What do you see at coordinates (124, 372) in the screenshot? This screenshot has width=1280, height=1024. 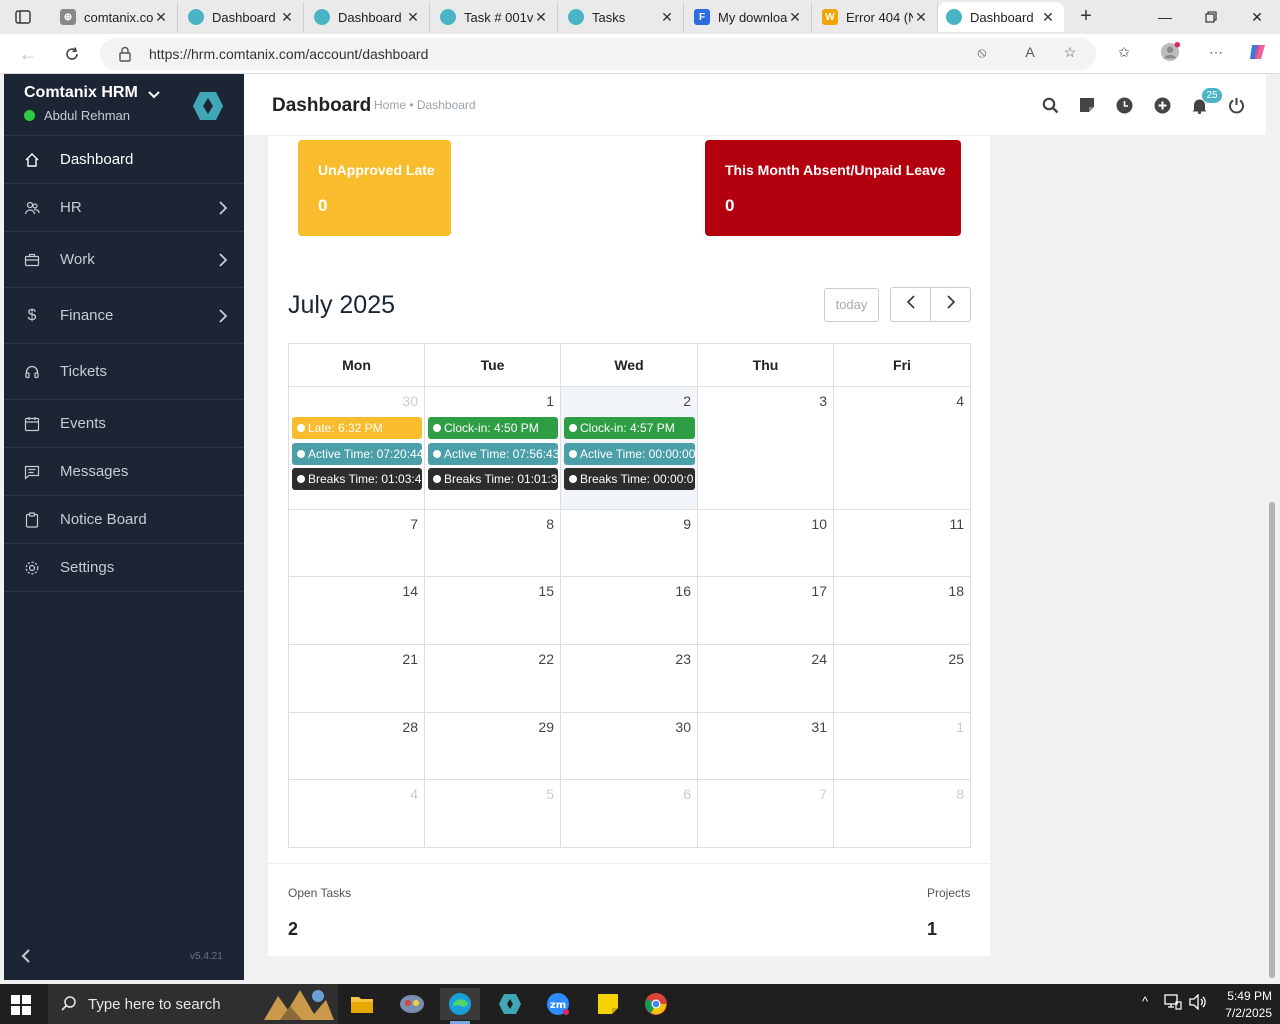 I see `sidebar-item-tickets: Tickets` at bounding box center [124, 372].